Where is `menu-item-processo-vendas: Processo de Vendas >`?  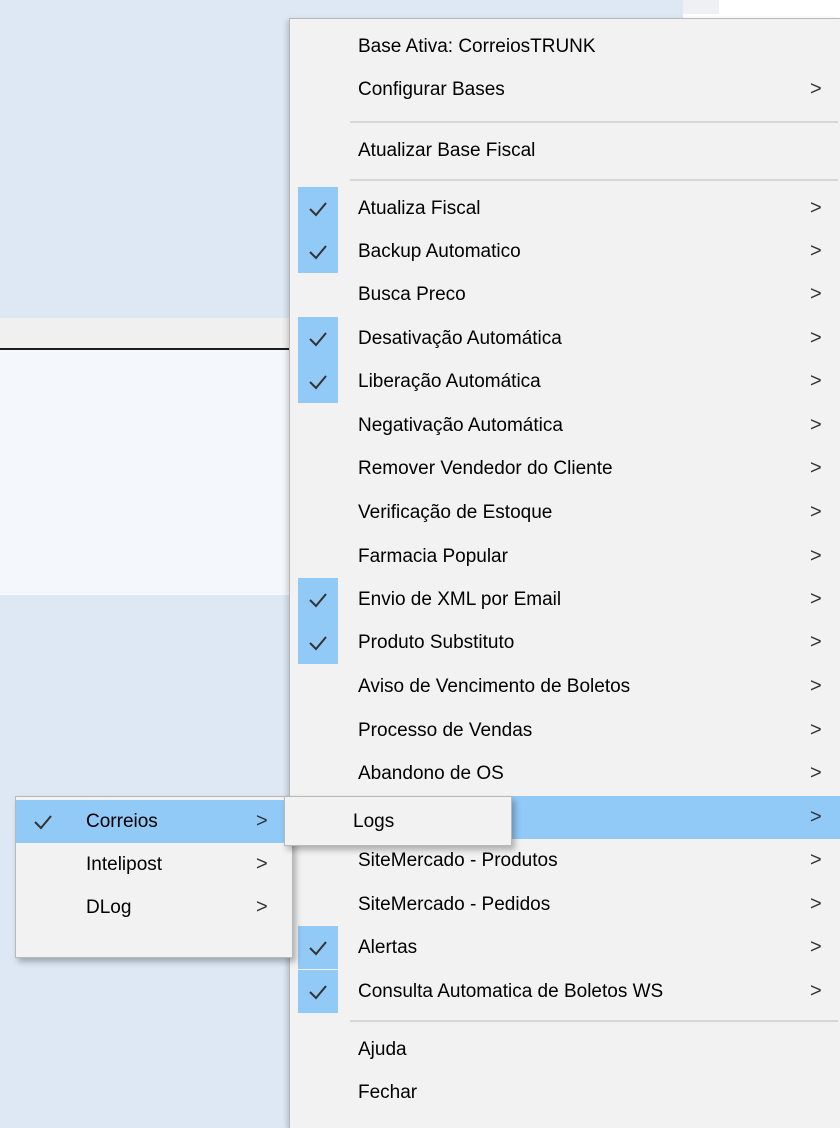
menu-item-processo-vendas: Processo de Vendas > is located at coordinates (565, 730).